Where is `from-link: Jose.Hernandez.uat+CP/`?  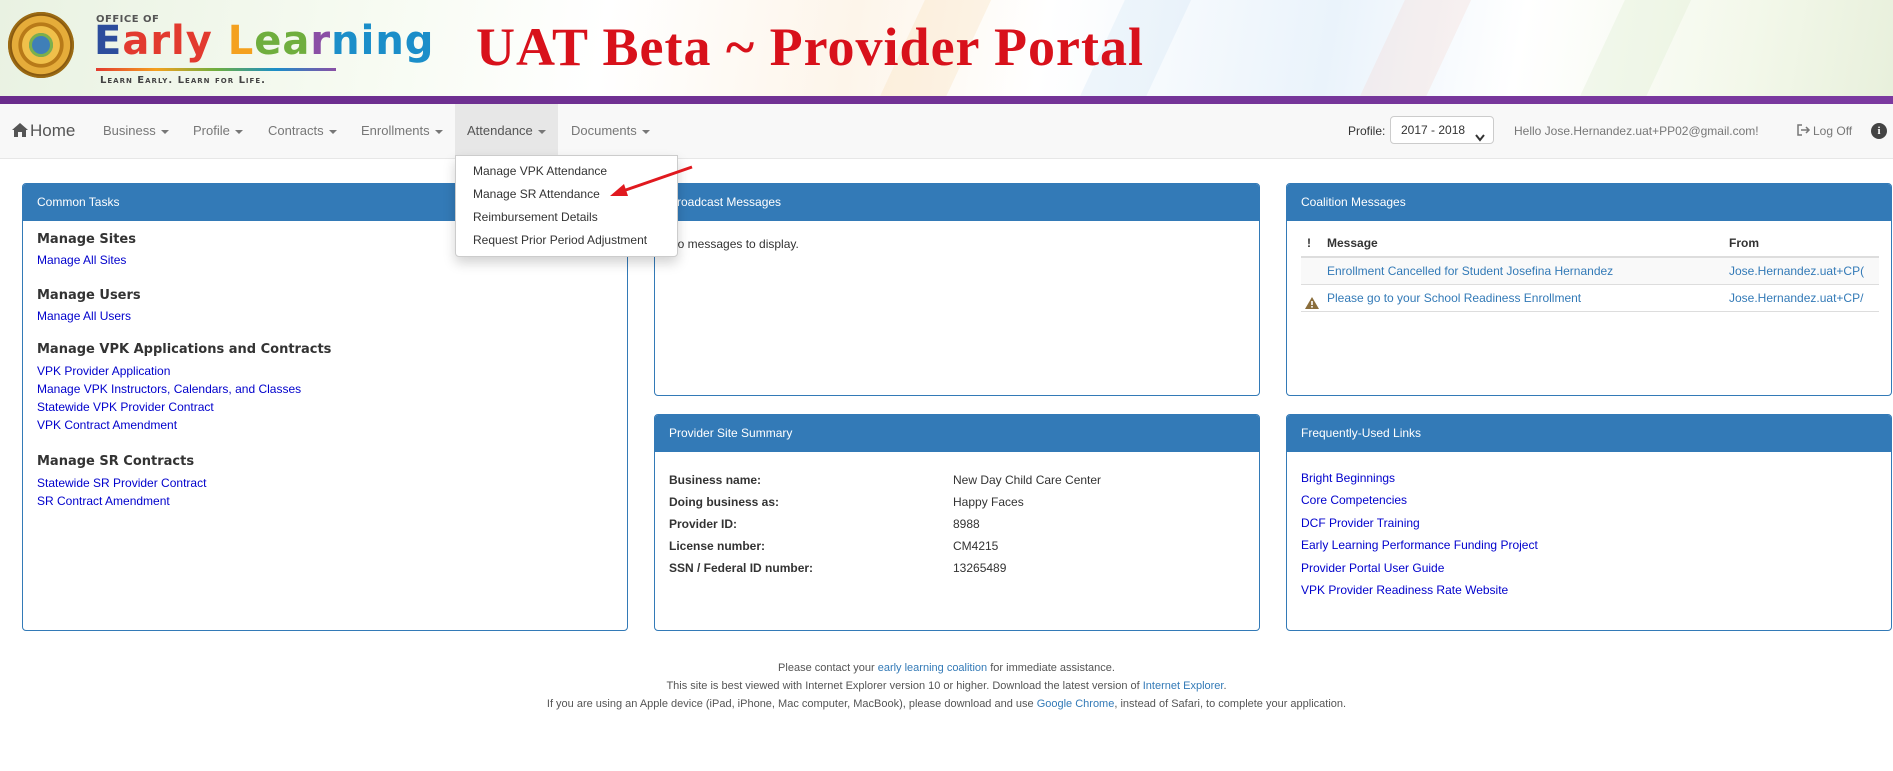 from-link: Jose.Hernandez.uat+CP/ is located at coordinates (1804, 298).